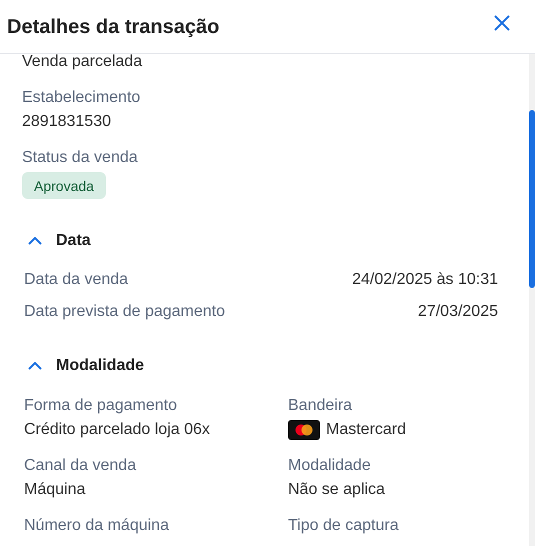 The width and height of the screenshot is (535, 546). I want to click on field-label: Bandeira, so click(321, 406).